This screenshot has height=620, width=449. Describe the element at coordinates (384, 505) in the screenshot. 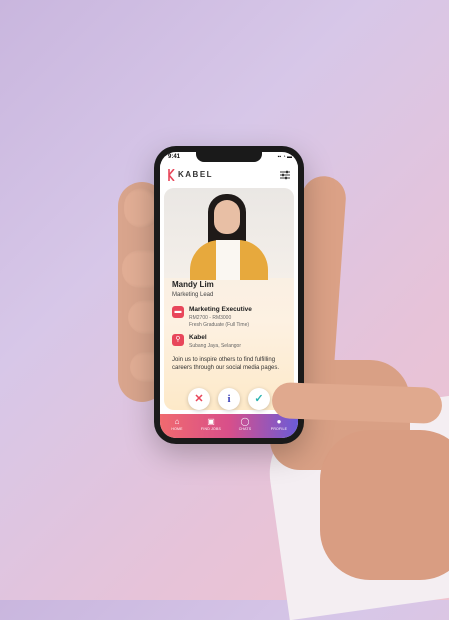

I see `fist` at that location.